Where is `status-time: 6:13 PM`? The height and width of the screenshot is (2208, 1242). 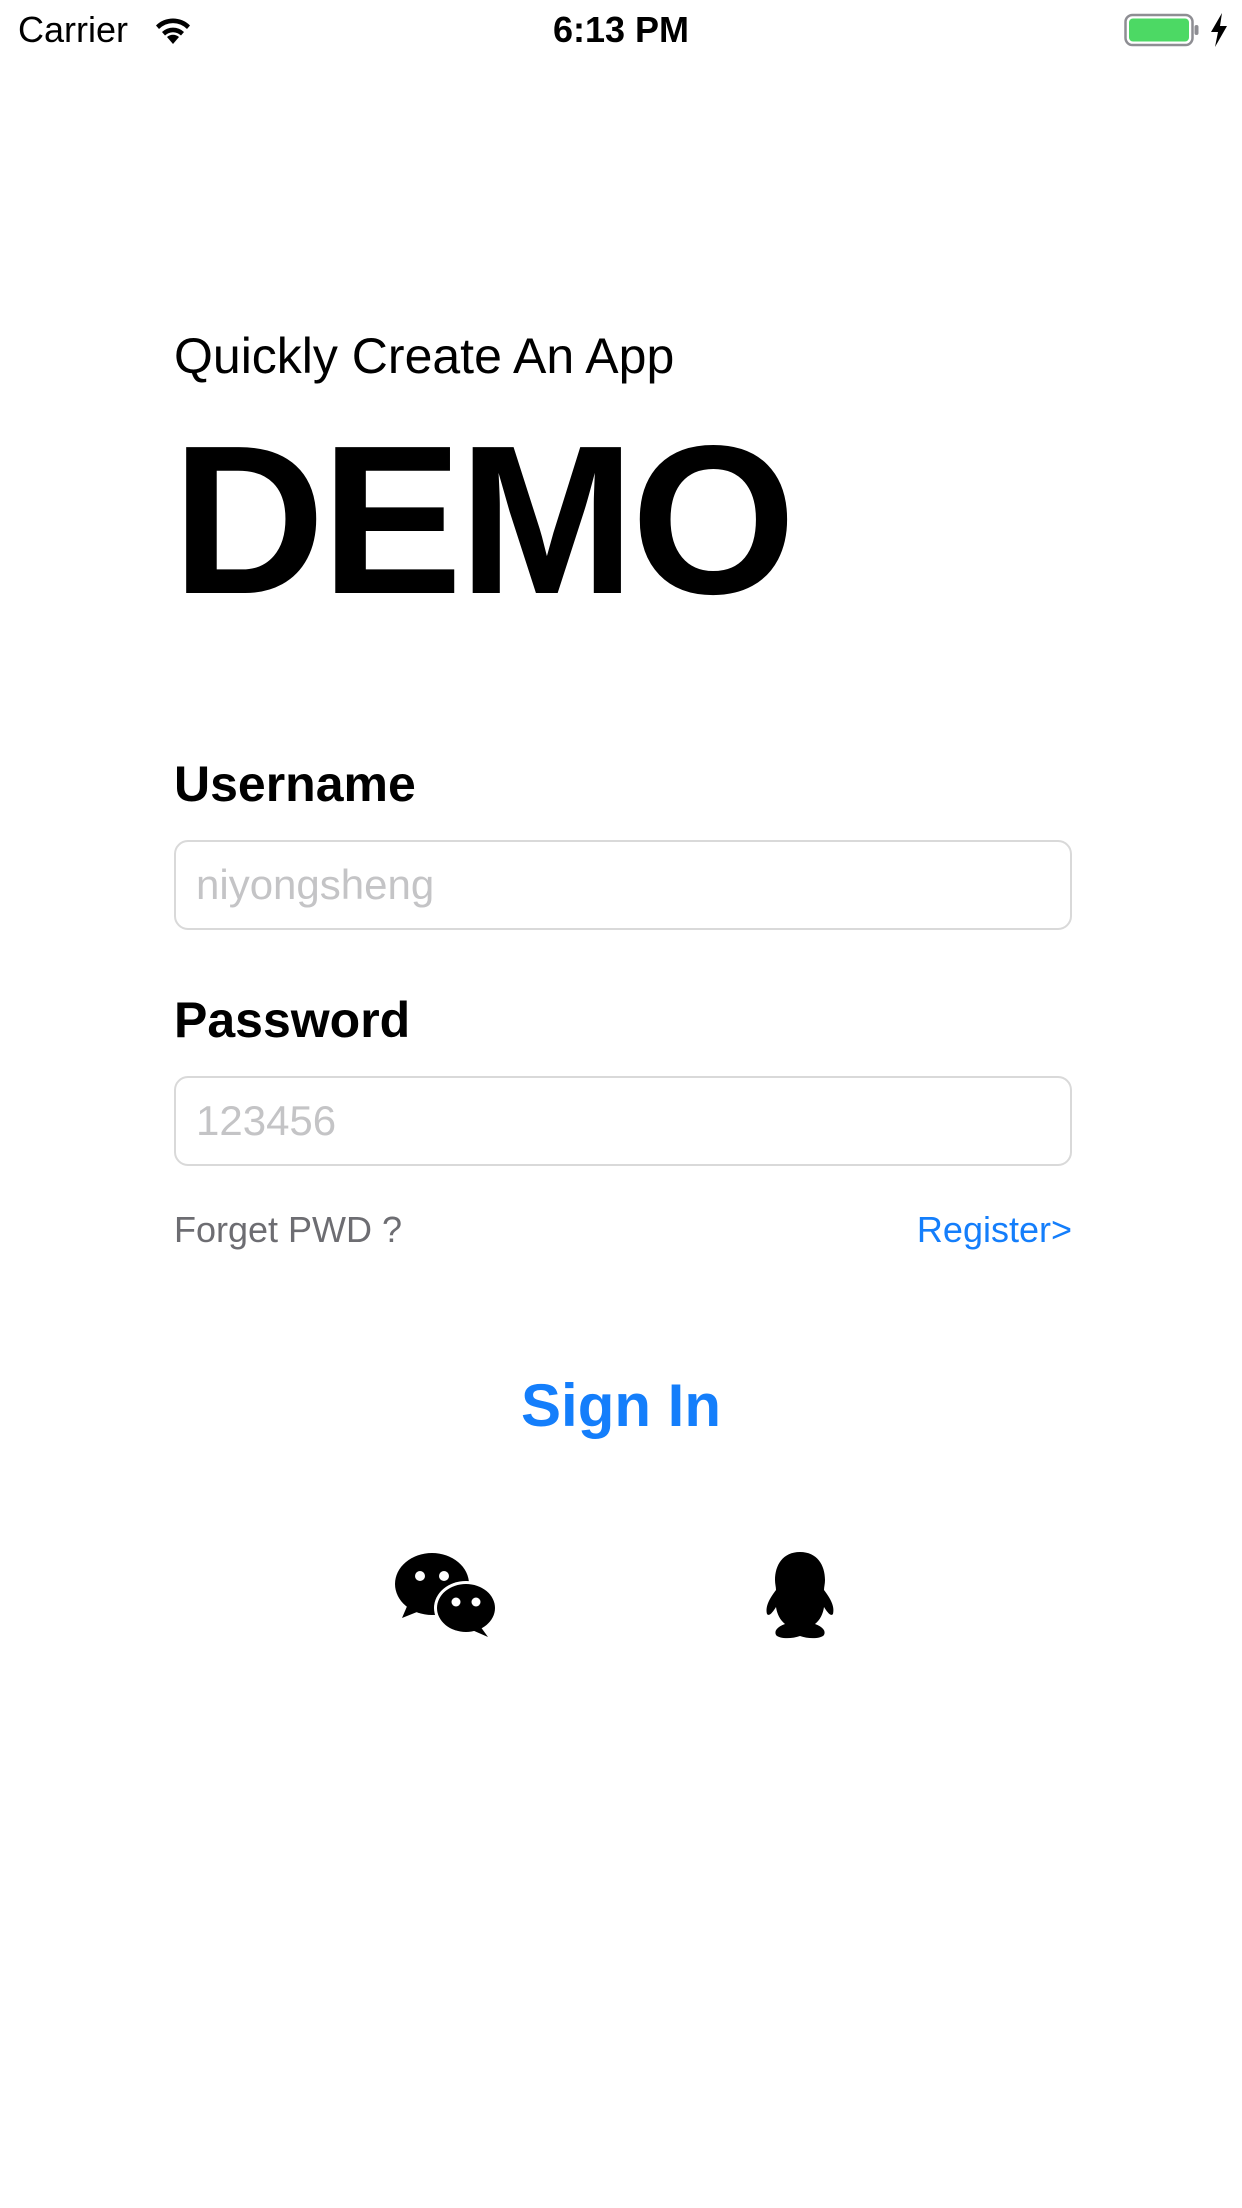 status-time: 6:13 PM is located at coordinates (621, 29).